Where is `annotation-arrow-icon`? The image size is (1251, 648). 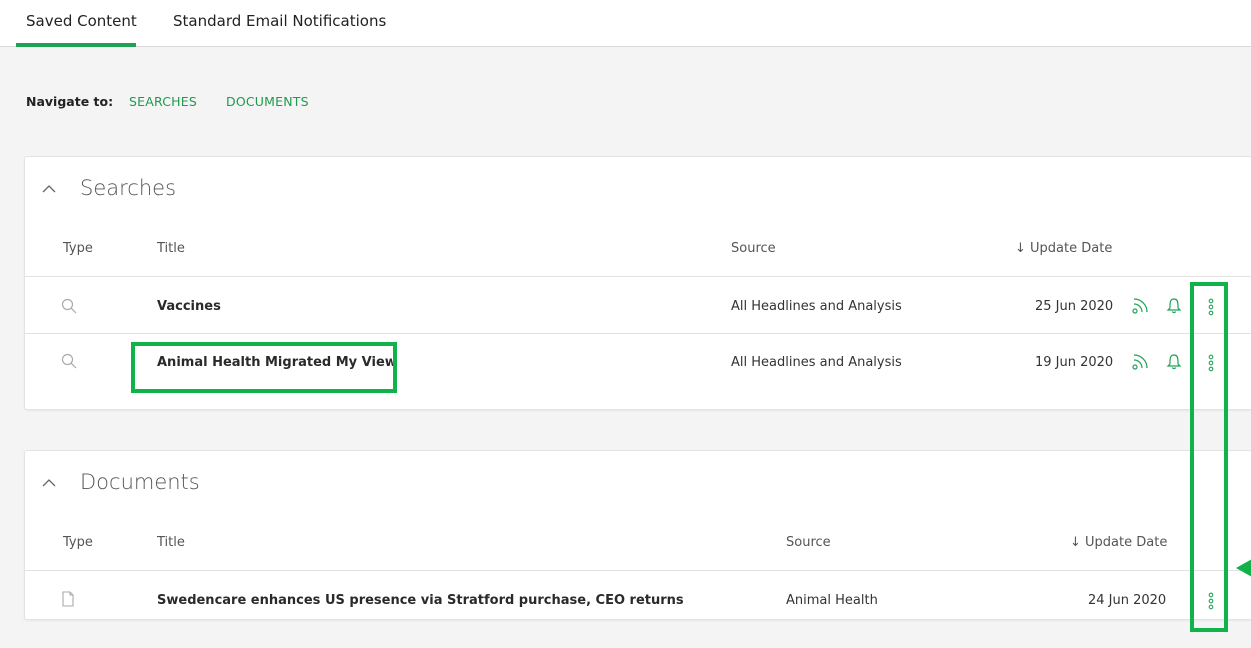 annotation-arrow-icon is located at coordinates (1243, 568).